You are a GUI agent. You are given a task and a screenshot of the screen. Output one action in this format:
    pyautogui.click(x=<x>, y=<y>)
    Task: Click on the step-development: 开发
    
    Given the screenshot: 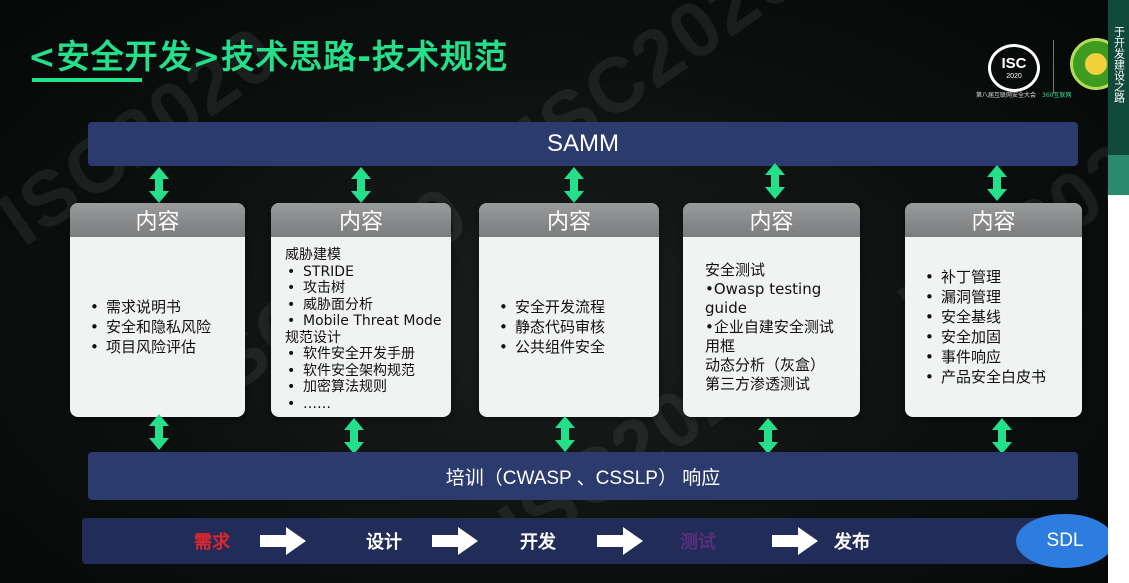 What is the action you would take?
    pyautogui.click(x=538, y=542)
    